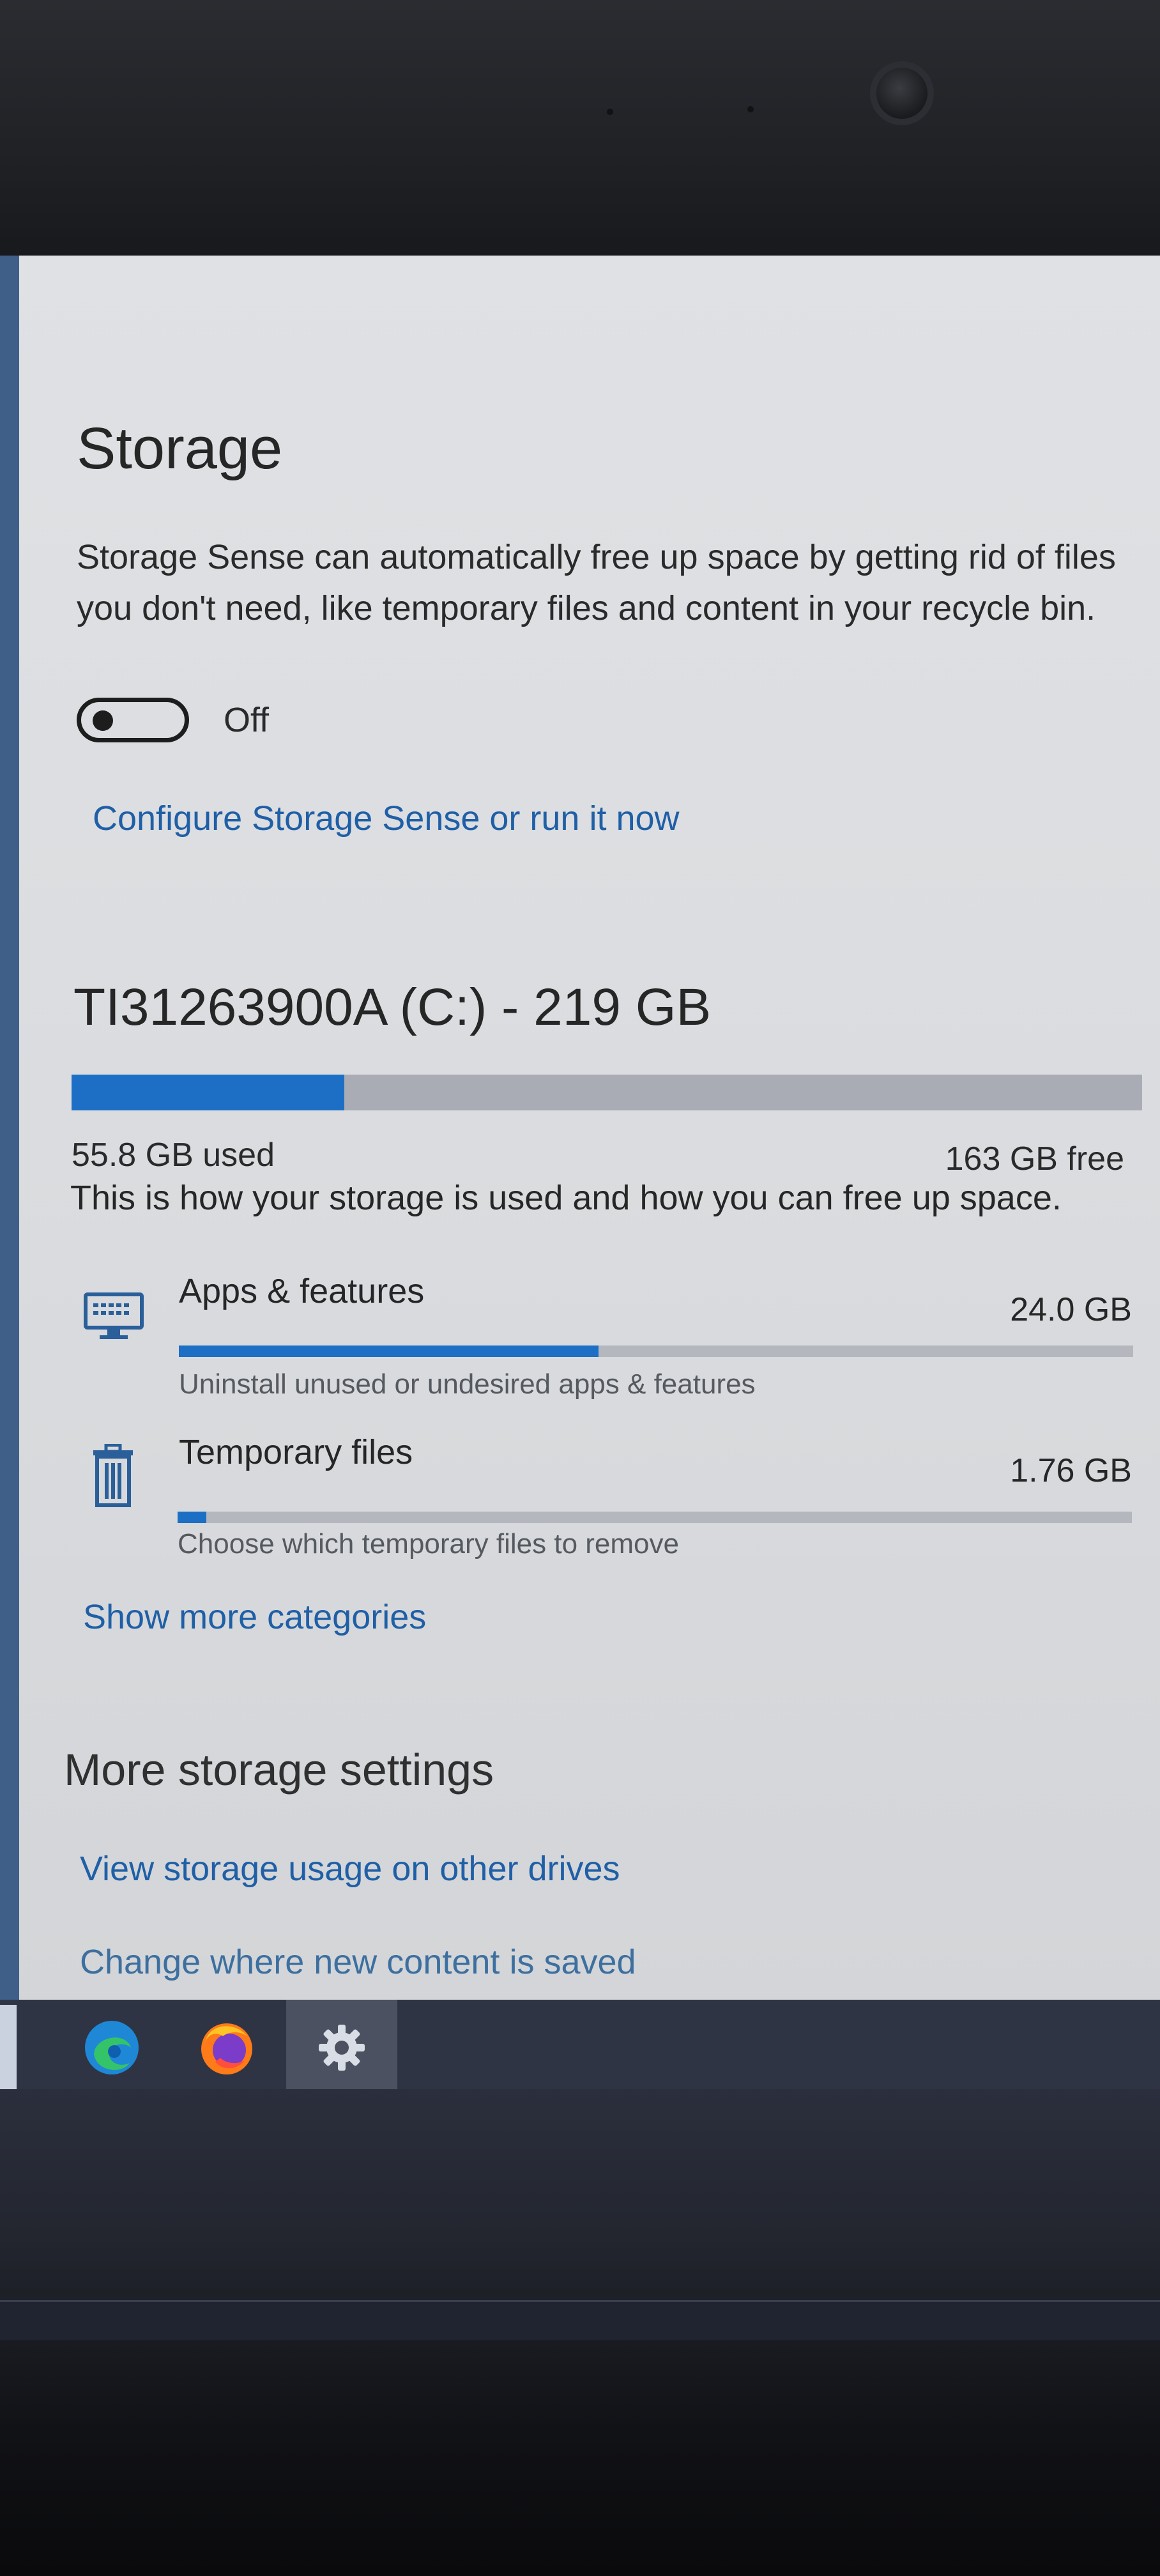 The image size is (1160, 2576). What do you see at coordinates (192, 1517) in the screenshot?
I see `category-bar-fill-temp` at bounding box center [192, 1517].